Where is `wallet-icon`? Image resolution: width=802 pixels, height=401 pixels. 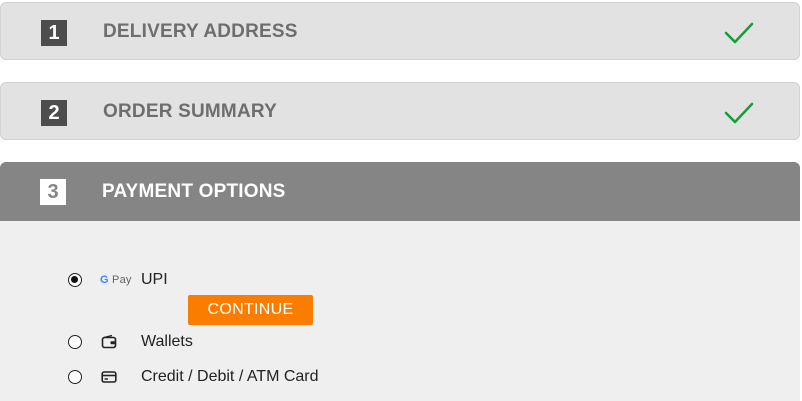 wallet-icon is located at coordinates (109, 341).